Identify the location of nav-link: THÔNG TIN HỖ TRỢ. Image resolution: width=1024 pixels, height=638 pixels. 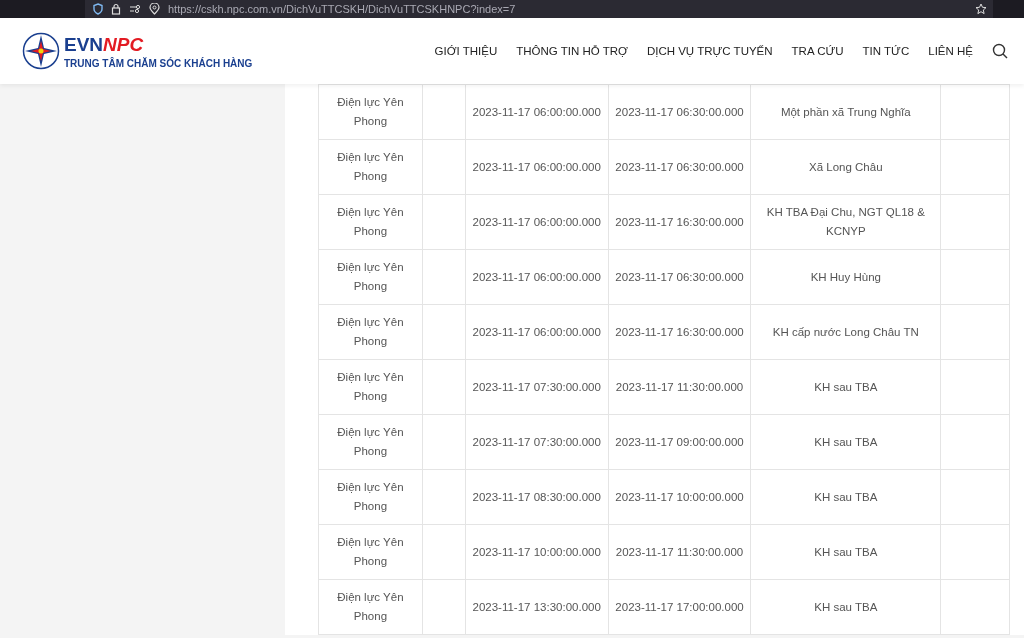
(572, 51).